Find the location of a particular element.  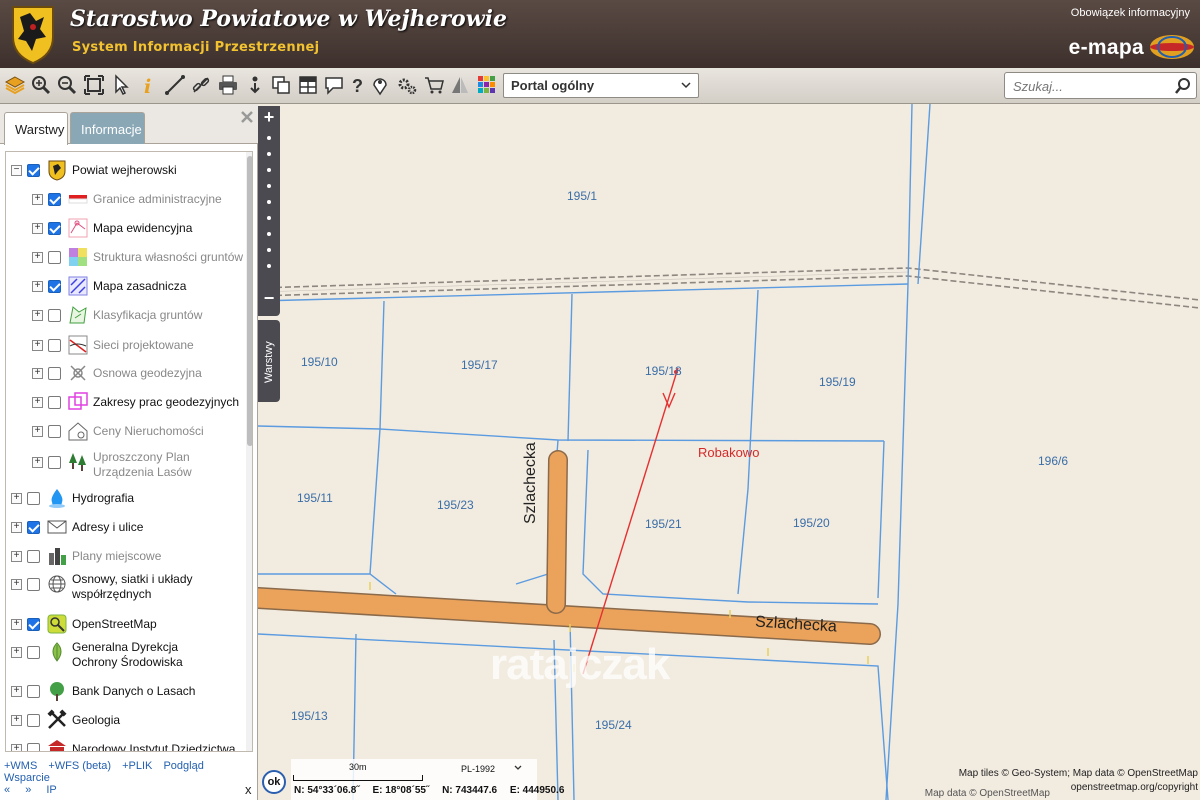

color-grid-icon is located at coordinates (487, 85).